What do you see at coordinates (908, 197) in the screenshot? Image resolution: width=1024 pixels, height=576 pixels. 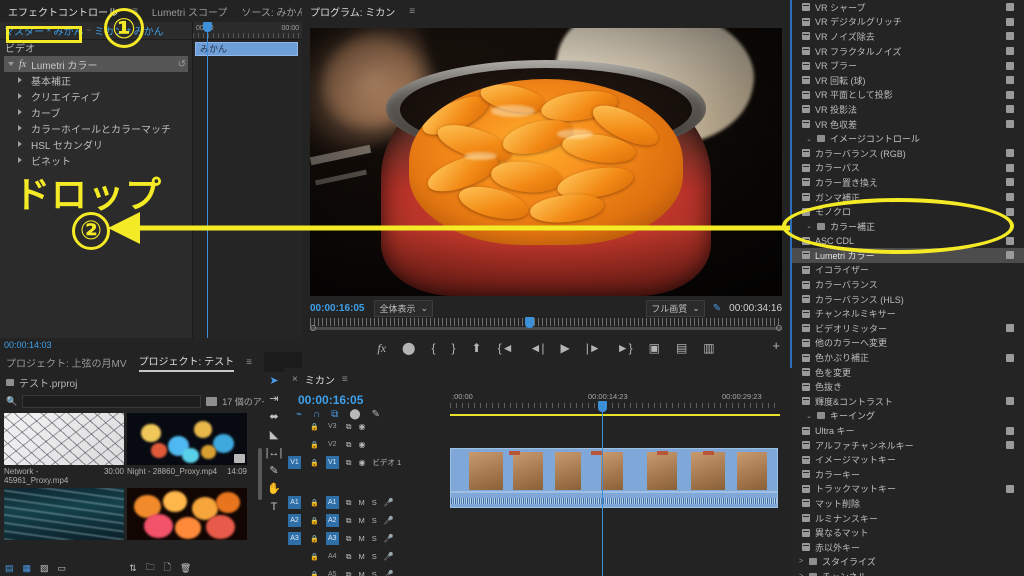 I see `effects-item-row: ガンマ補正` at bounding box center [908, 197].